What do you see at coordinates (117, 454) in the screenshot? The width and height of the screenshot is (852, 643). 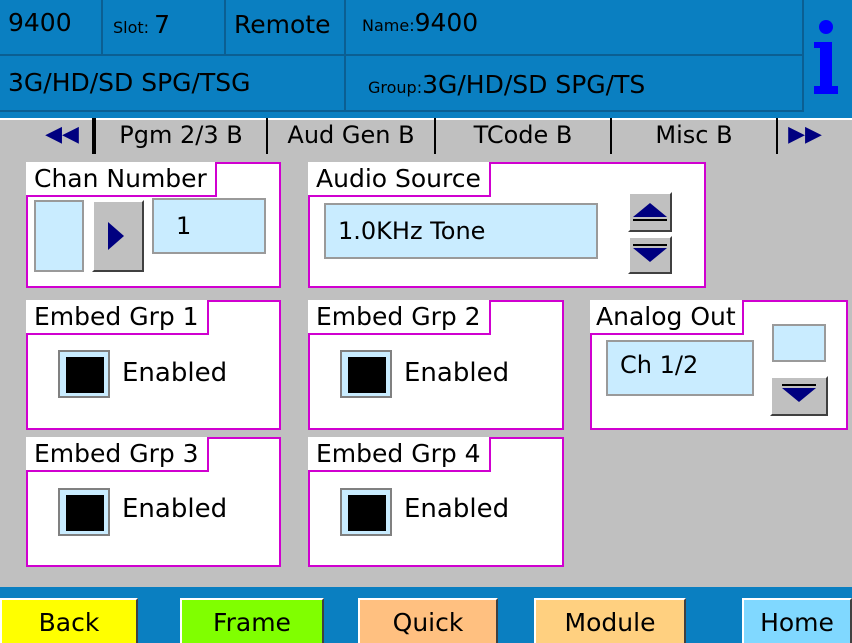 I see `embed-grp-3-title: Embed Grp 3` at bounding box center [117, 454].